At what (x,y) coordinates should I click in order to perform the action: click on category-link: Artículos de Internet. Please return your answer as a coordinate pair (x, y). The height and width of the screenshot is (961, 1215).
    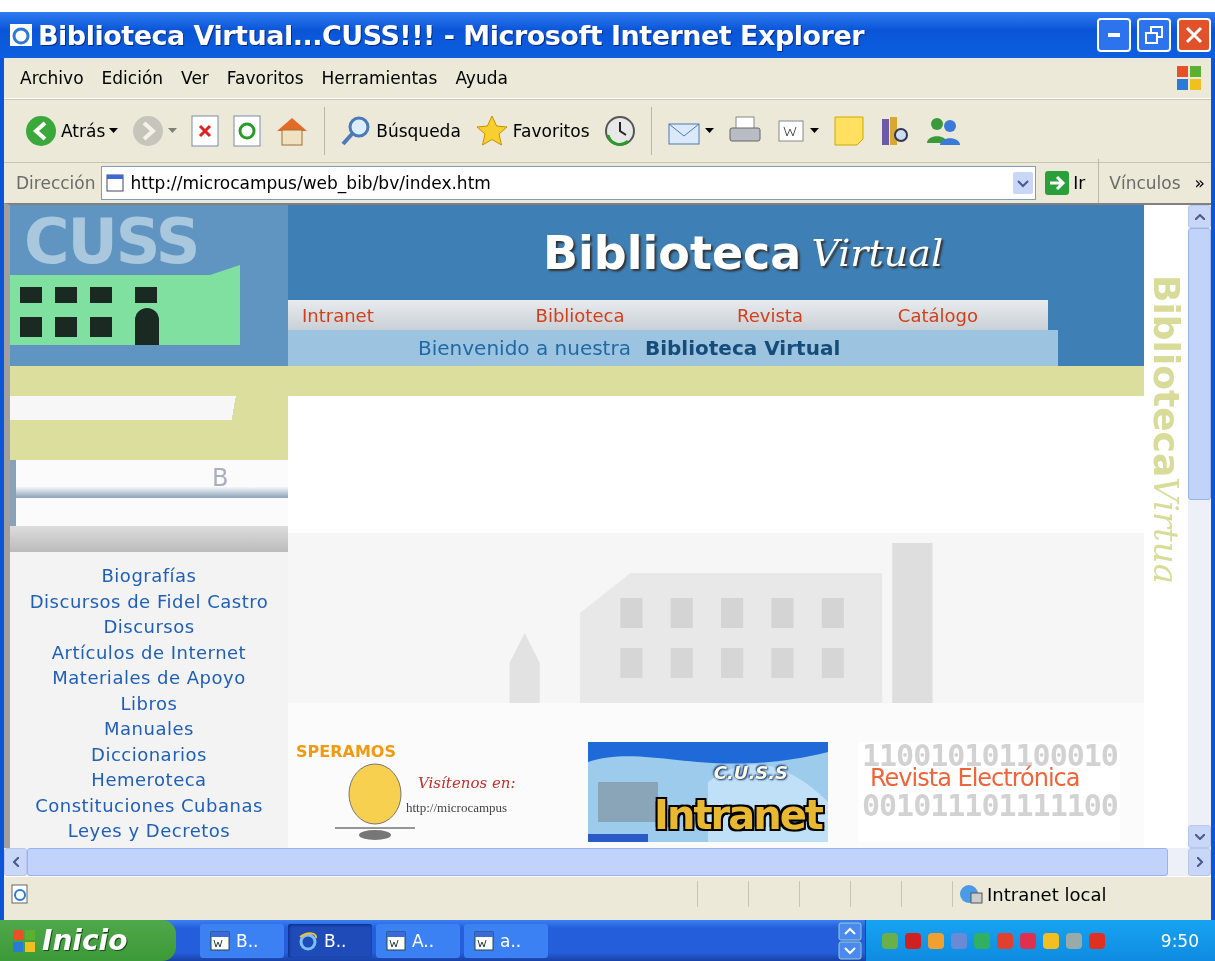
    Looking at the image, I should click on (149, 652).